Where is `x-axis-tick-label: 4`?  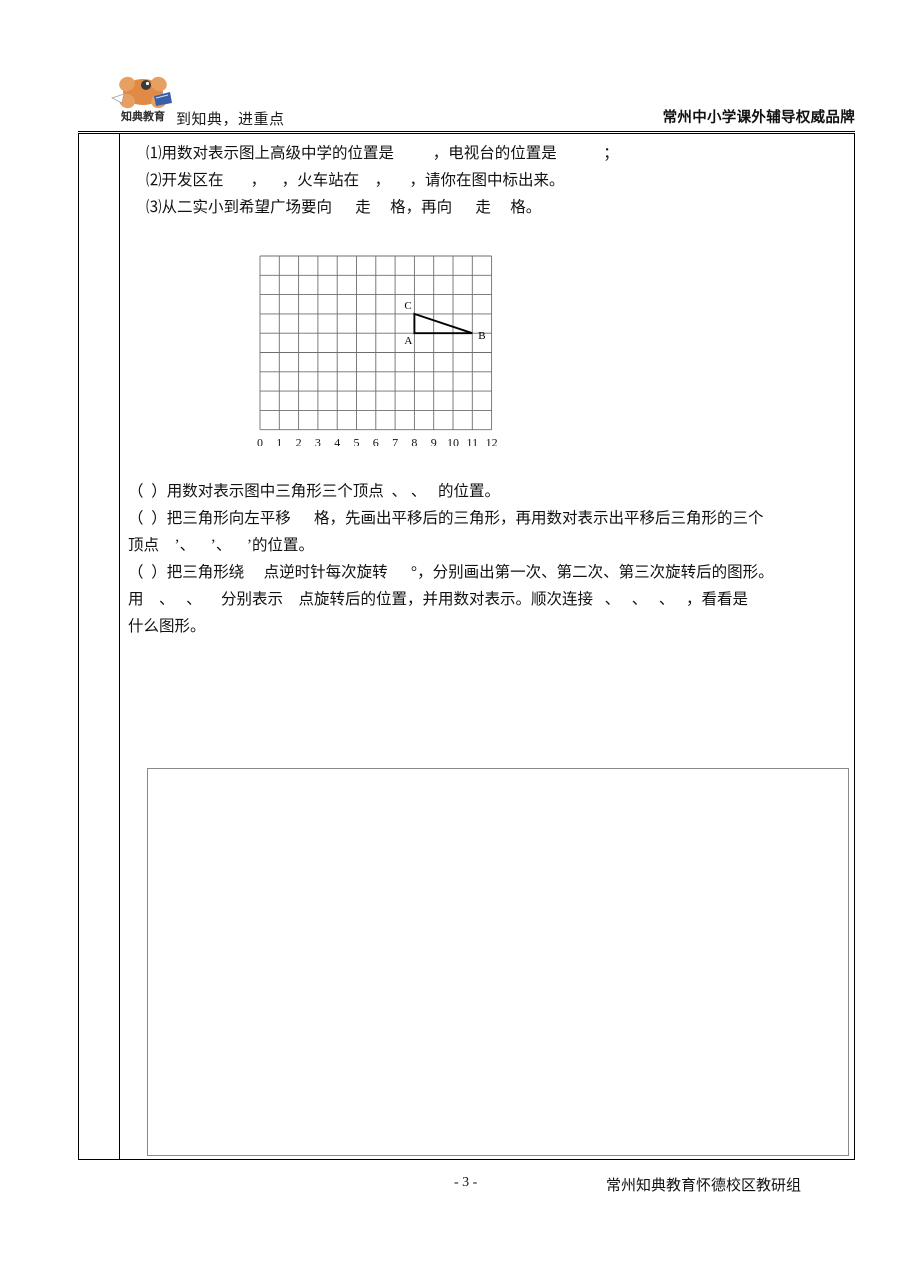
x-axis-tick-label: 4 is located at coordinates (337, 441).